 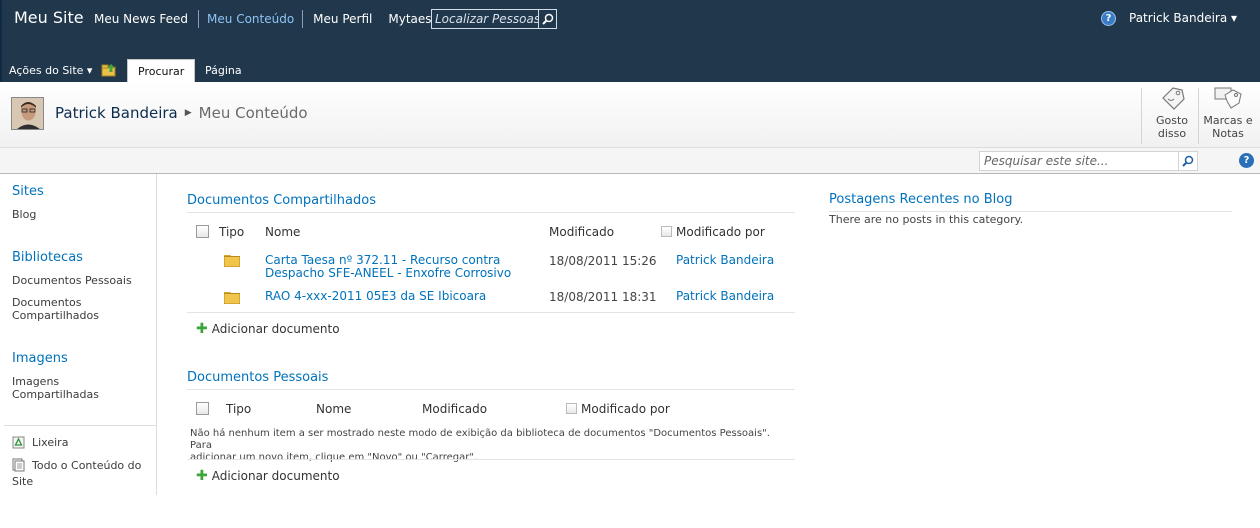 What do you see at coordinates (342, 19) in the screenshot?
I see `nav-my-profile: Meu Perfil` at bounding box center [342, 19].